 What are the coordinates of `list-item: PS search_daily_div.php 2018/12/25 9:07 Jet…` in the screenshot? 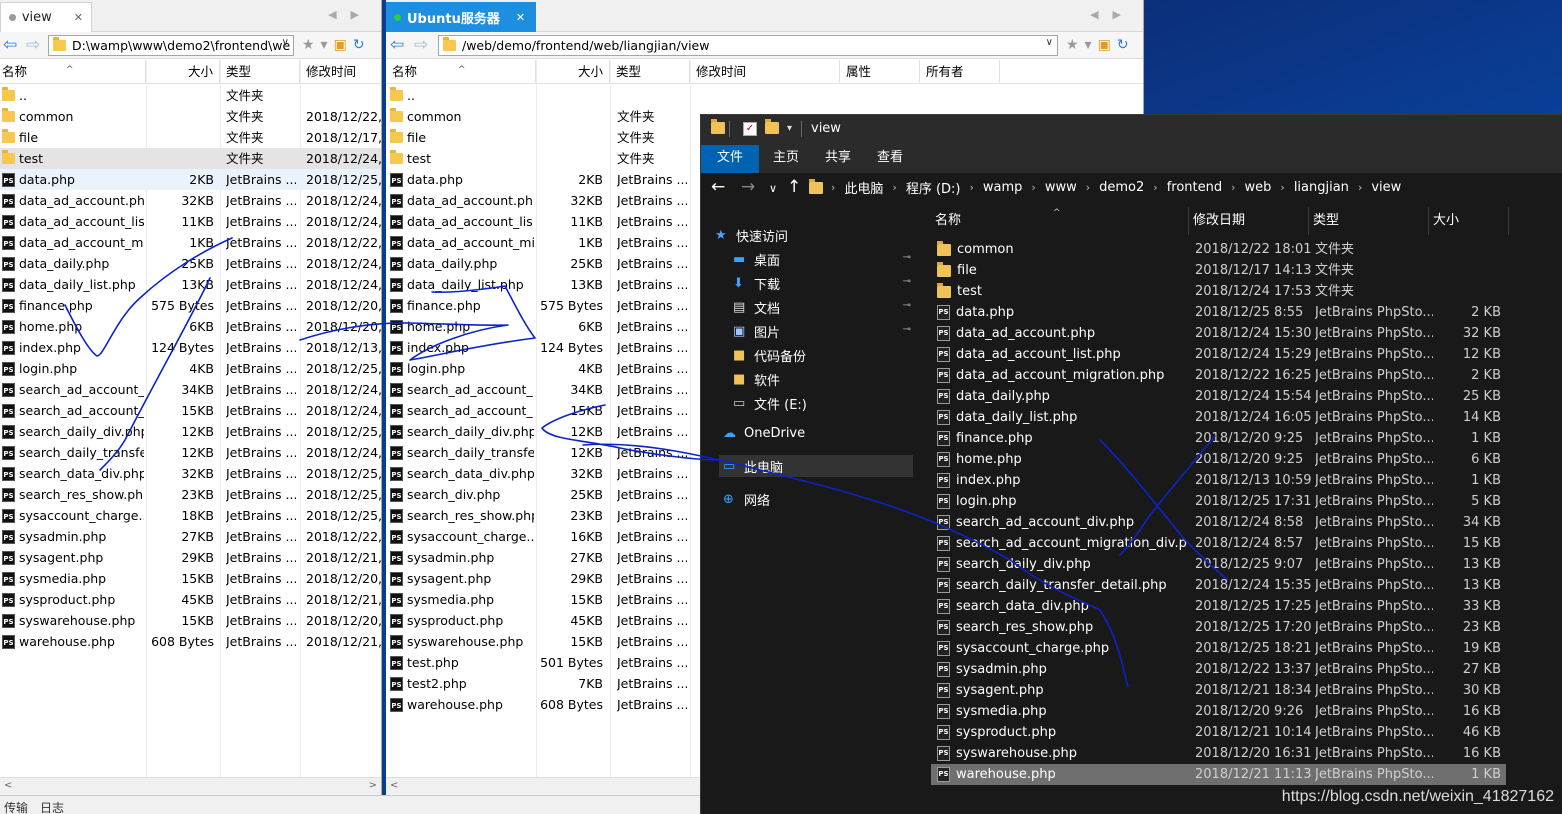 It's located at (1218, 564).